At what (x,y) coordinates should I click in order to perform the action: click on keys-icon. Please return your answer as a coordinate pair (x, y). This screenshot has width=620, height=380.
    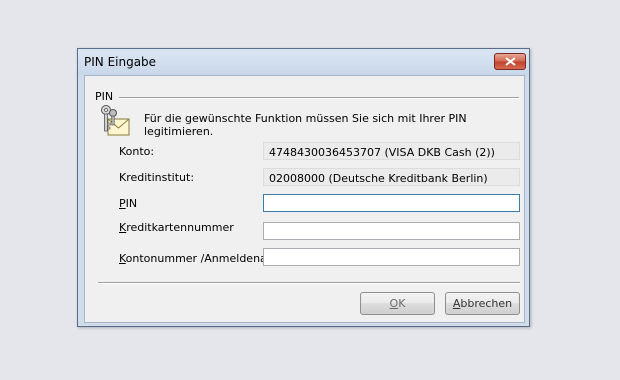
    Looking at the image, I should click on (115, 120).